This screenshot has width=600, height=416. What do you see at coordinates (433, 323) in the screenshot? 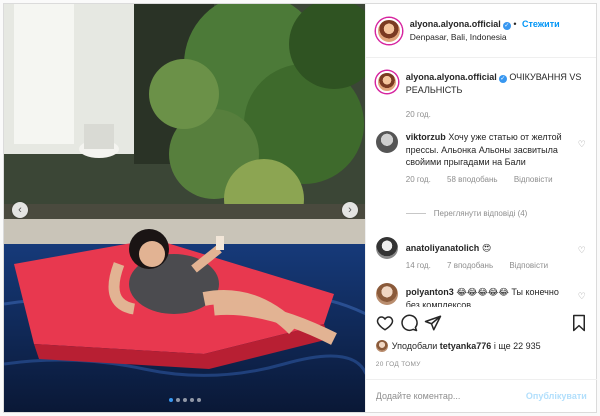
I see `share-icon` at bounding box center [433, 323].